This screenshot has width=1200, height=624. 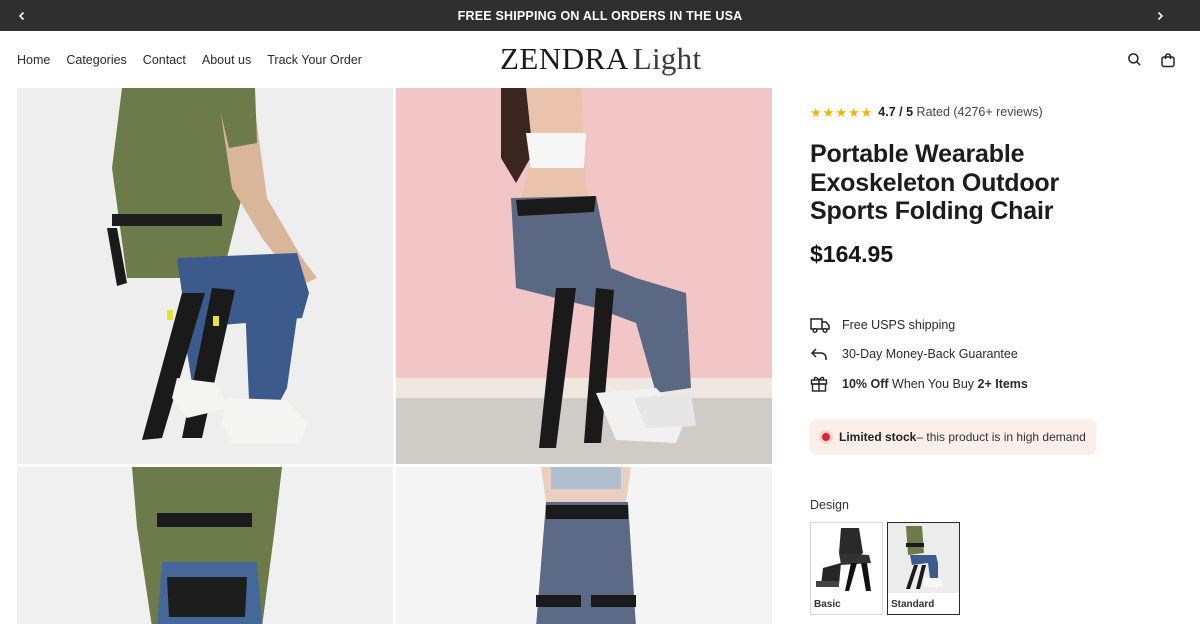 I want to click on perk-discount: 10% Off When You Buy 2+ Items, so click(x=919, y=384).